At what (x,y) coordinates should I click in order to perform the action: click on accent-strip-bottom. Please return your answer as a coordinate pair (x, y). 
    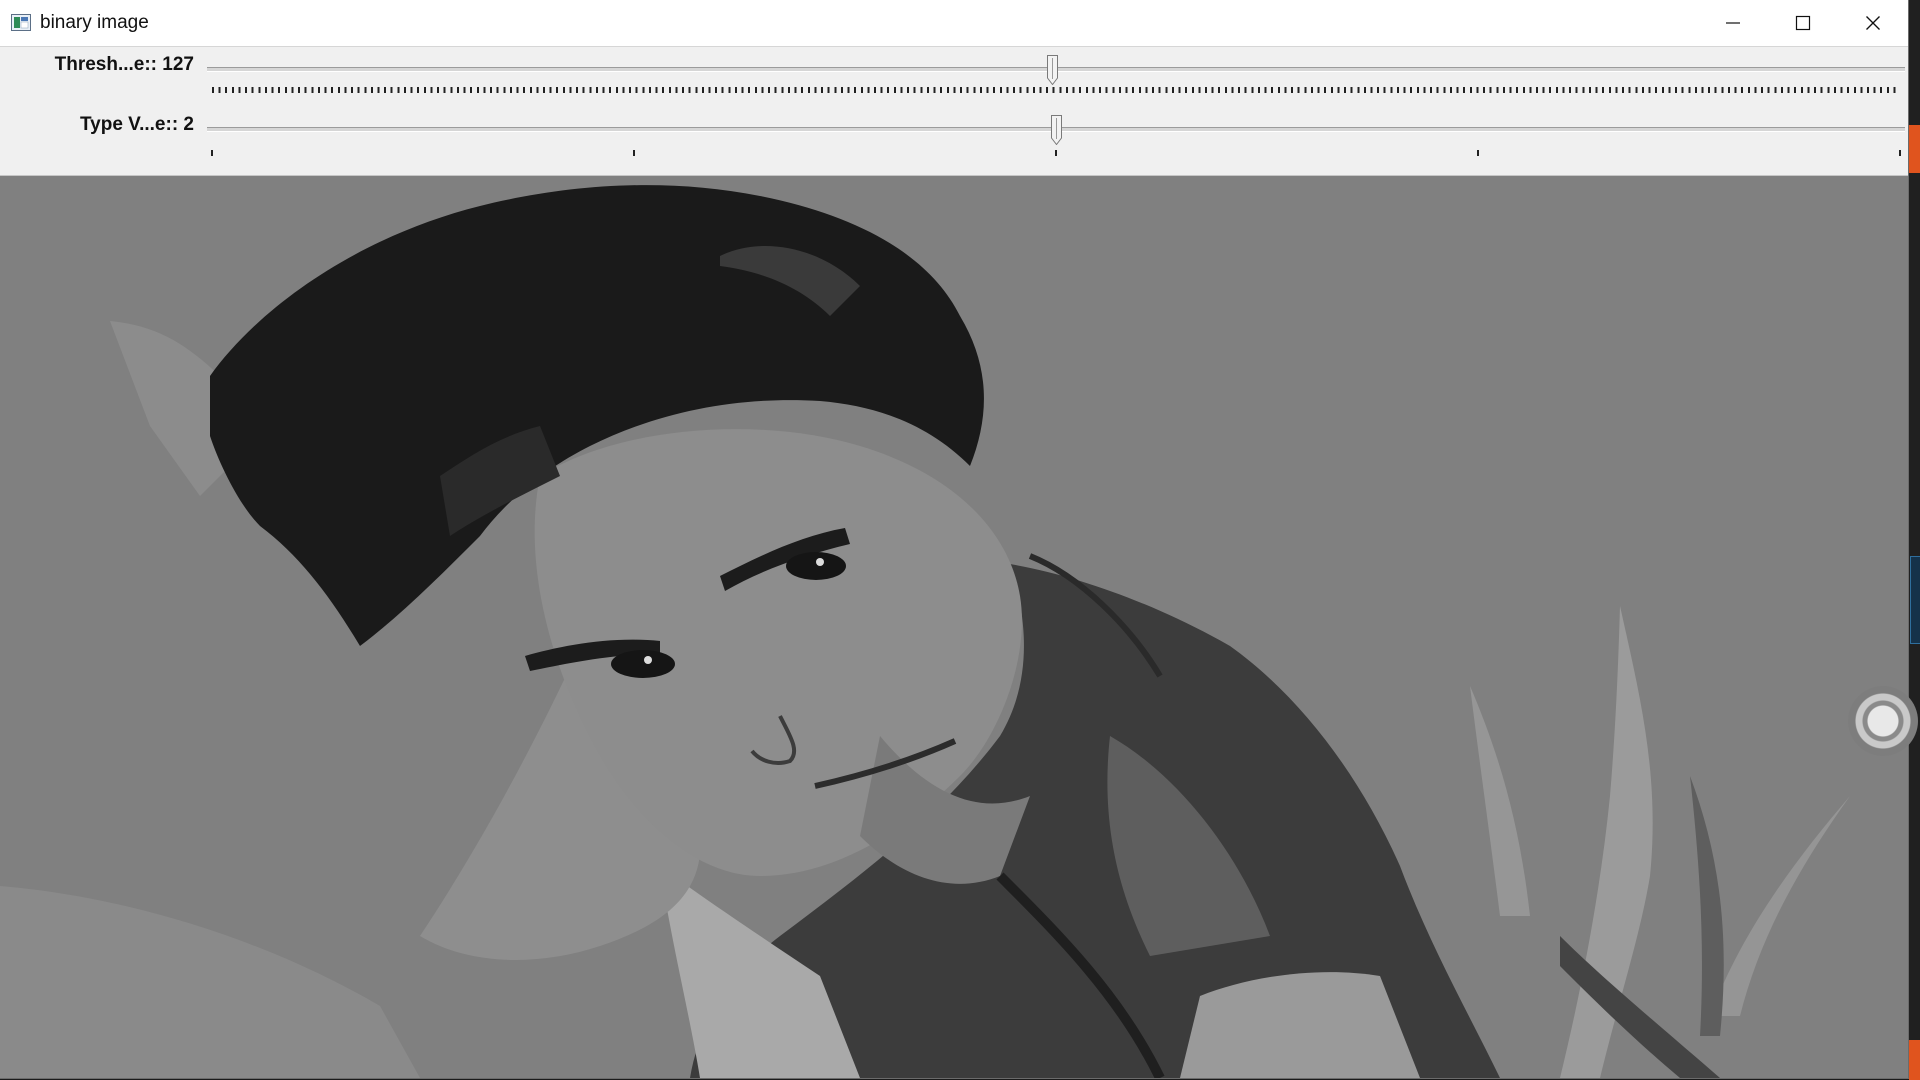
    Looking at the image, I should click on (1914, 1060).